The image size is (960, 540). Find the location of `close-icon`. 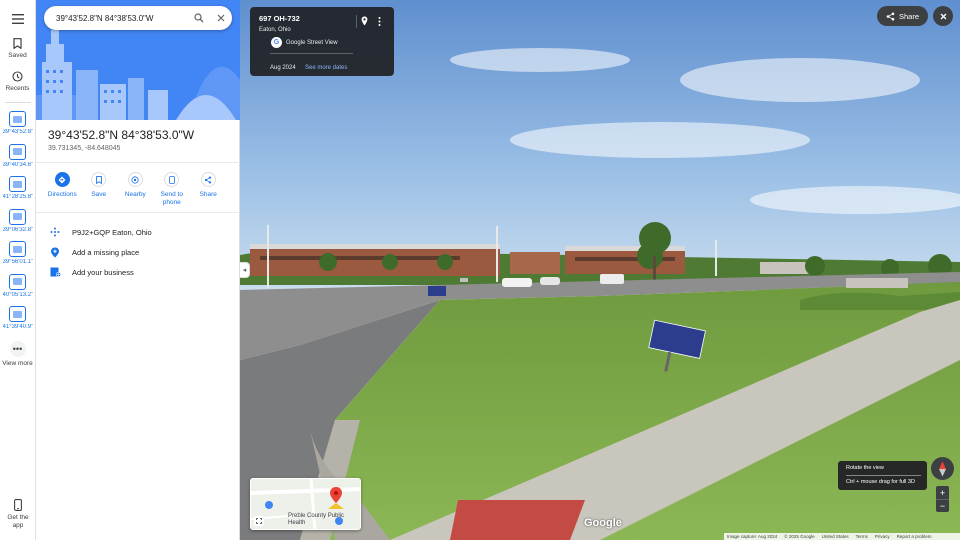

close-icon is located at coordinates (943, 16).